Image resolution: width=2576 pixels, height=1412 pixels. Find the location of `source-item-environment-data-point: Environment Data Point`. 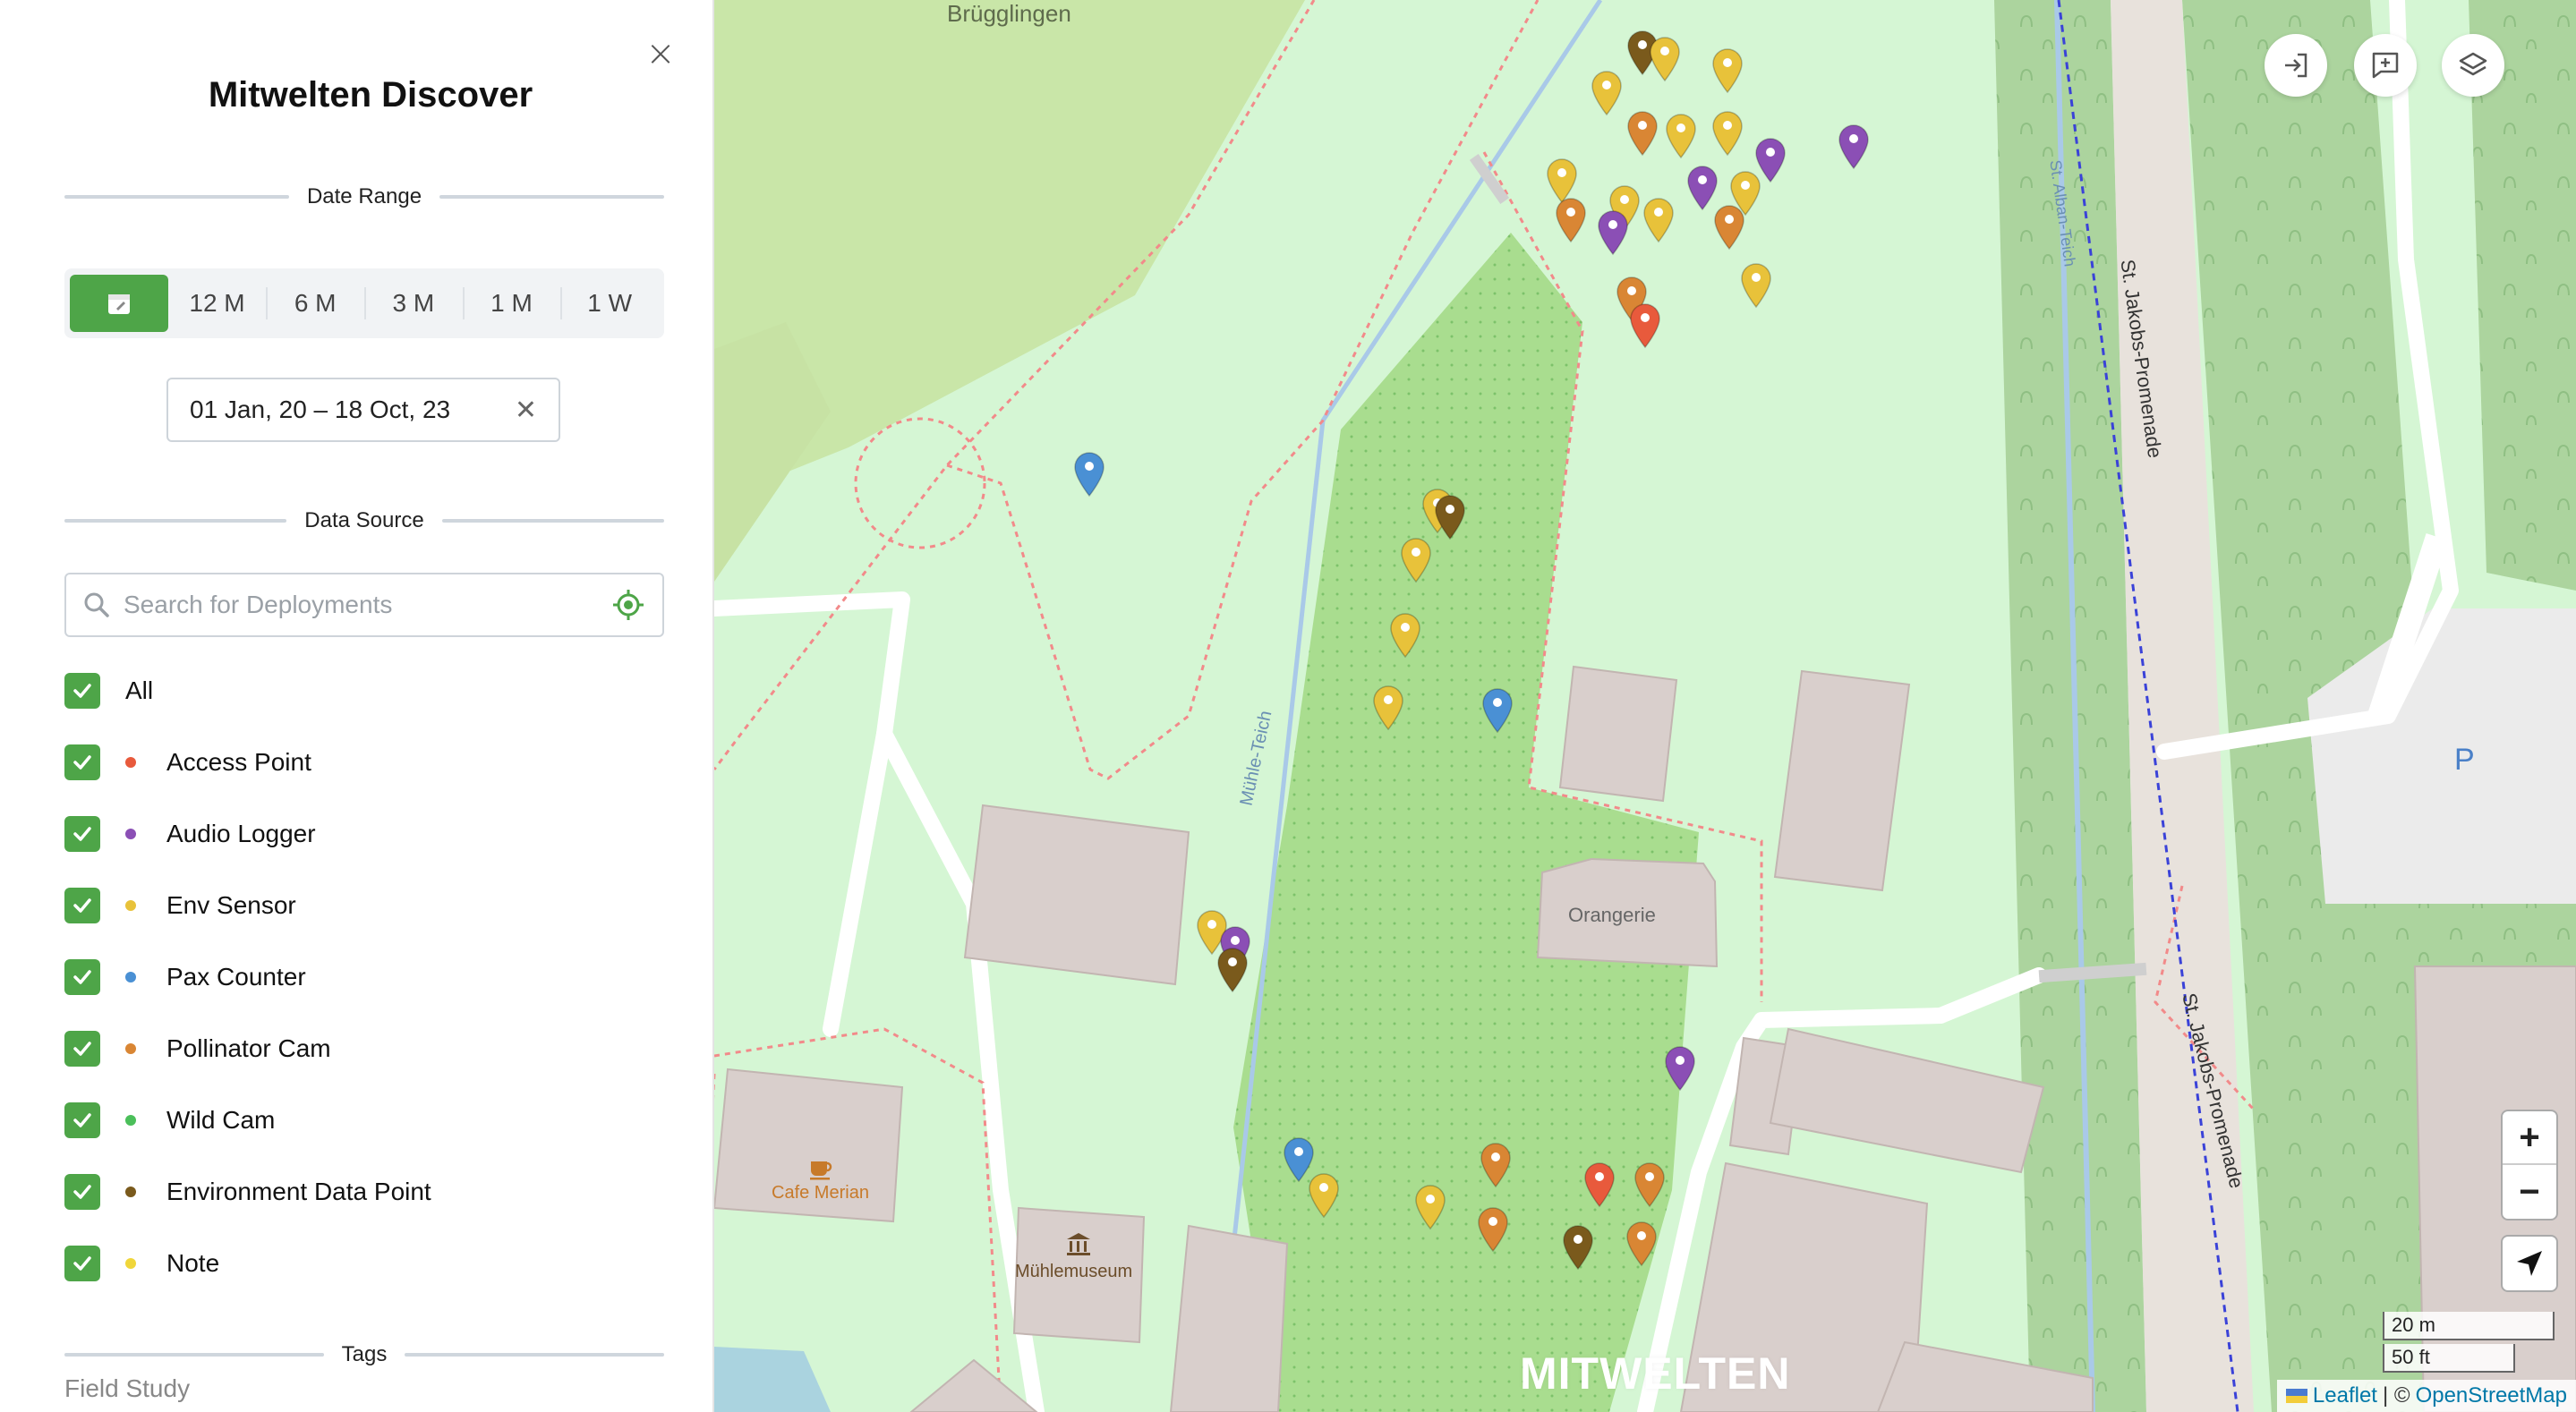

source-item-environment-data-point: Environment Data Point is located at coordinates (364, 1192).